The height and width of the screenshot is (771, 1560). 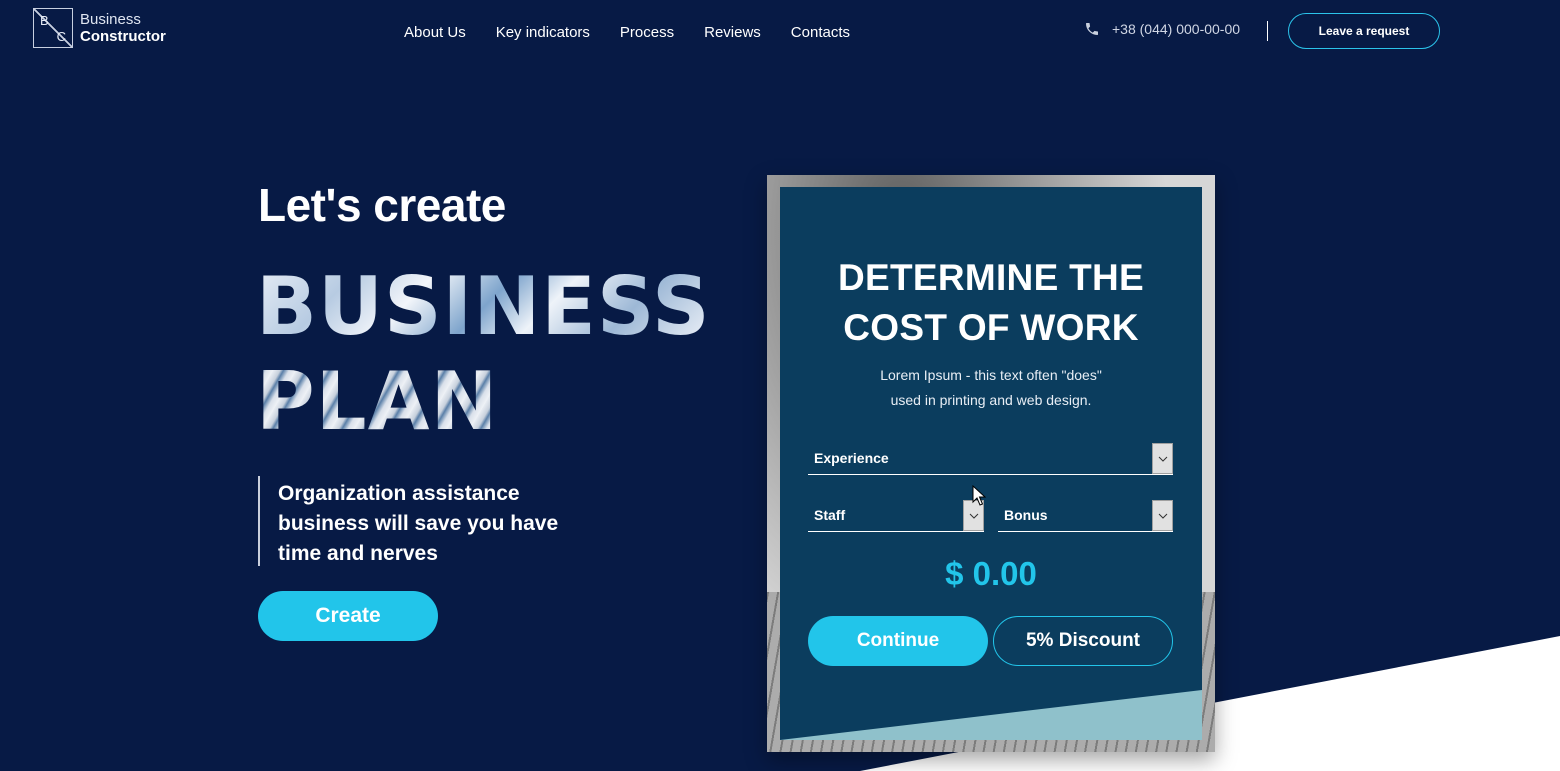 I want to click on experience-select-label: Experience, so click(x=851, y=458).